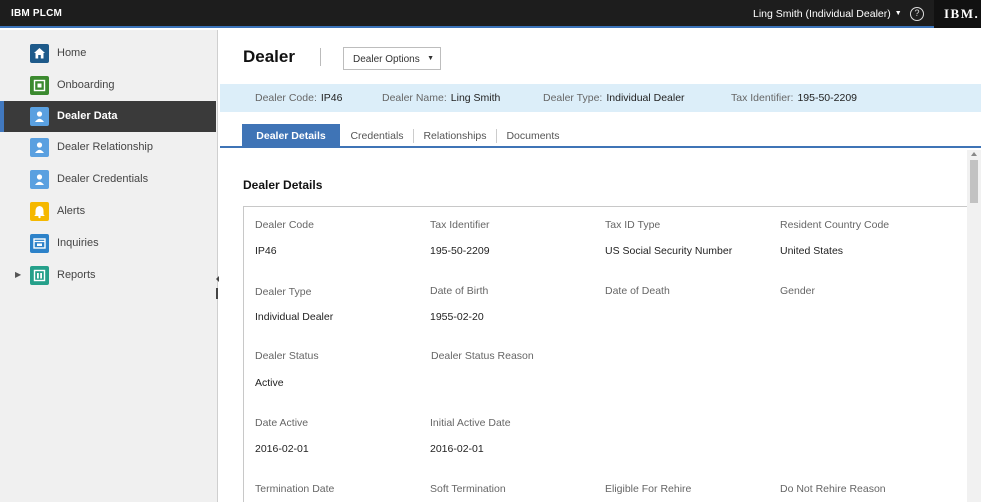 This screenshot has height=502, width=981. I want to click on sidebar-item-dealer-data: Dealer Data, so click(108, 116).